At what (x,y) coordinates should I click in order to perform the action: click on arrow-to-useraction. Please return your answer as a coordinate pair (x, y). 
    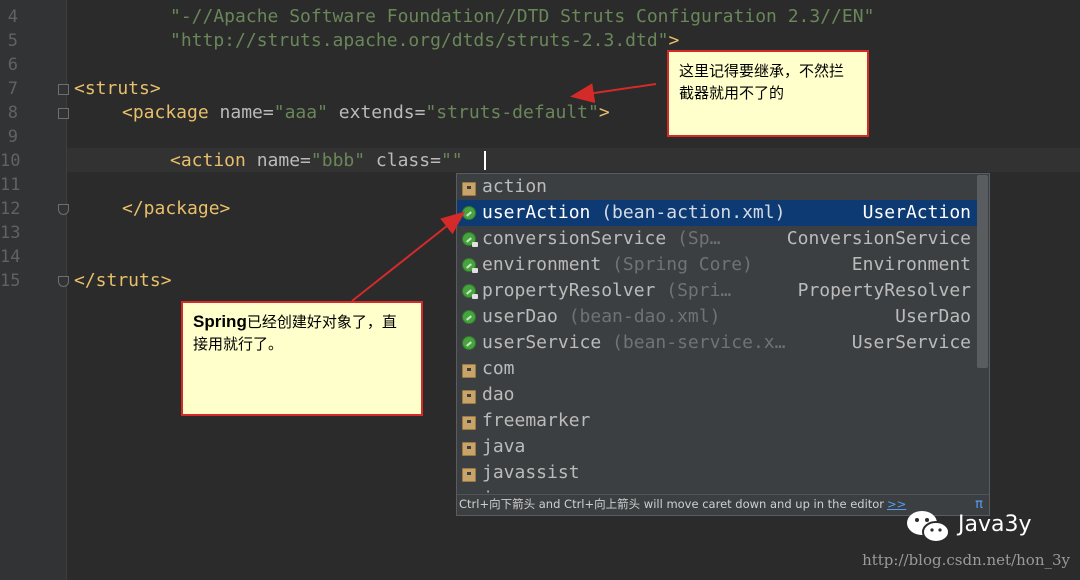
    Looking at the image, I should click on (408, 256).